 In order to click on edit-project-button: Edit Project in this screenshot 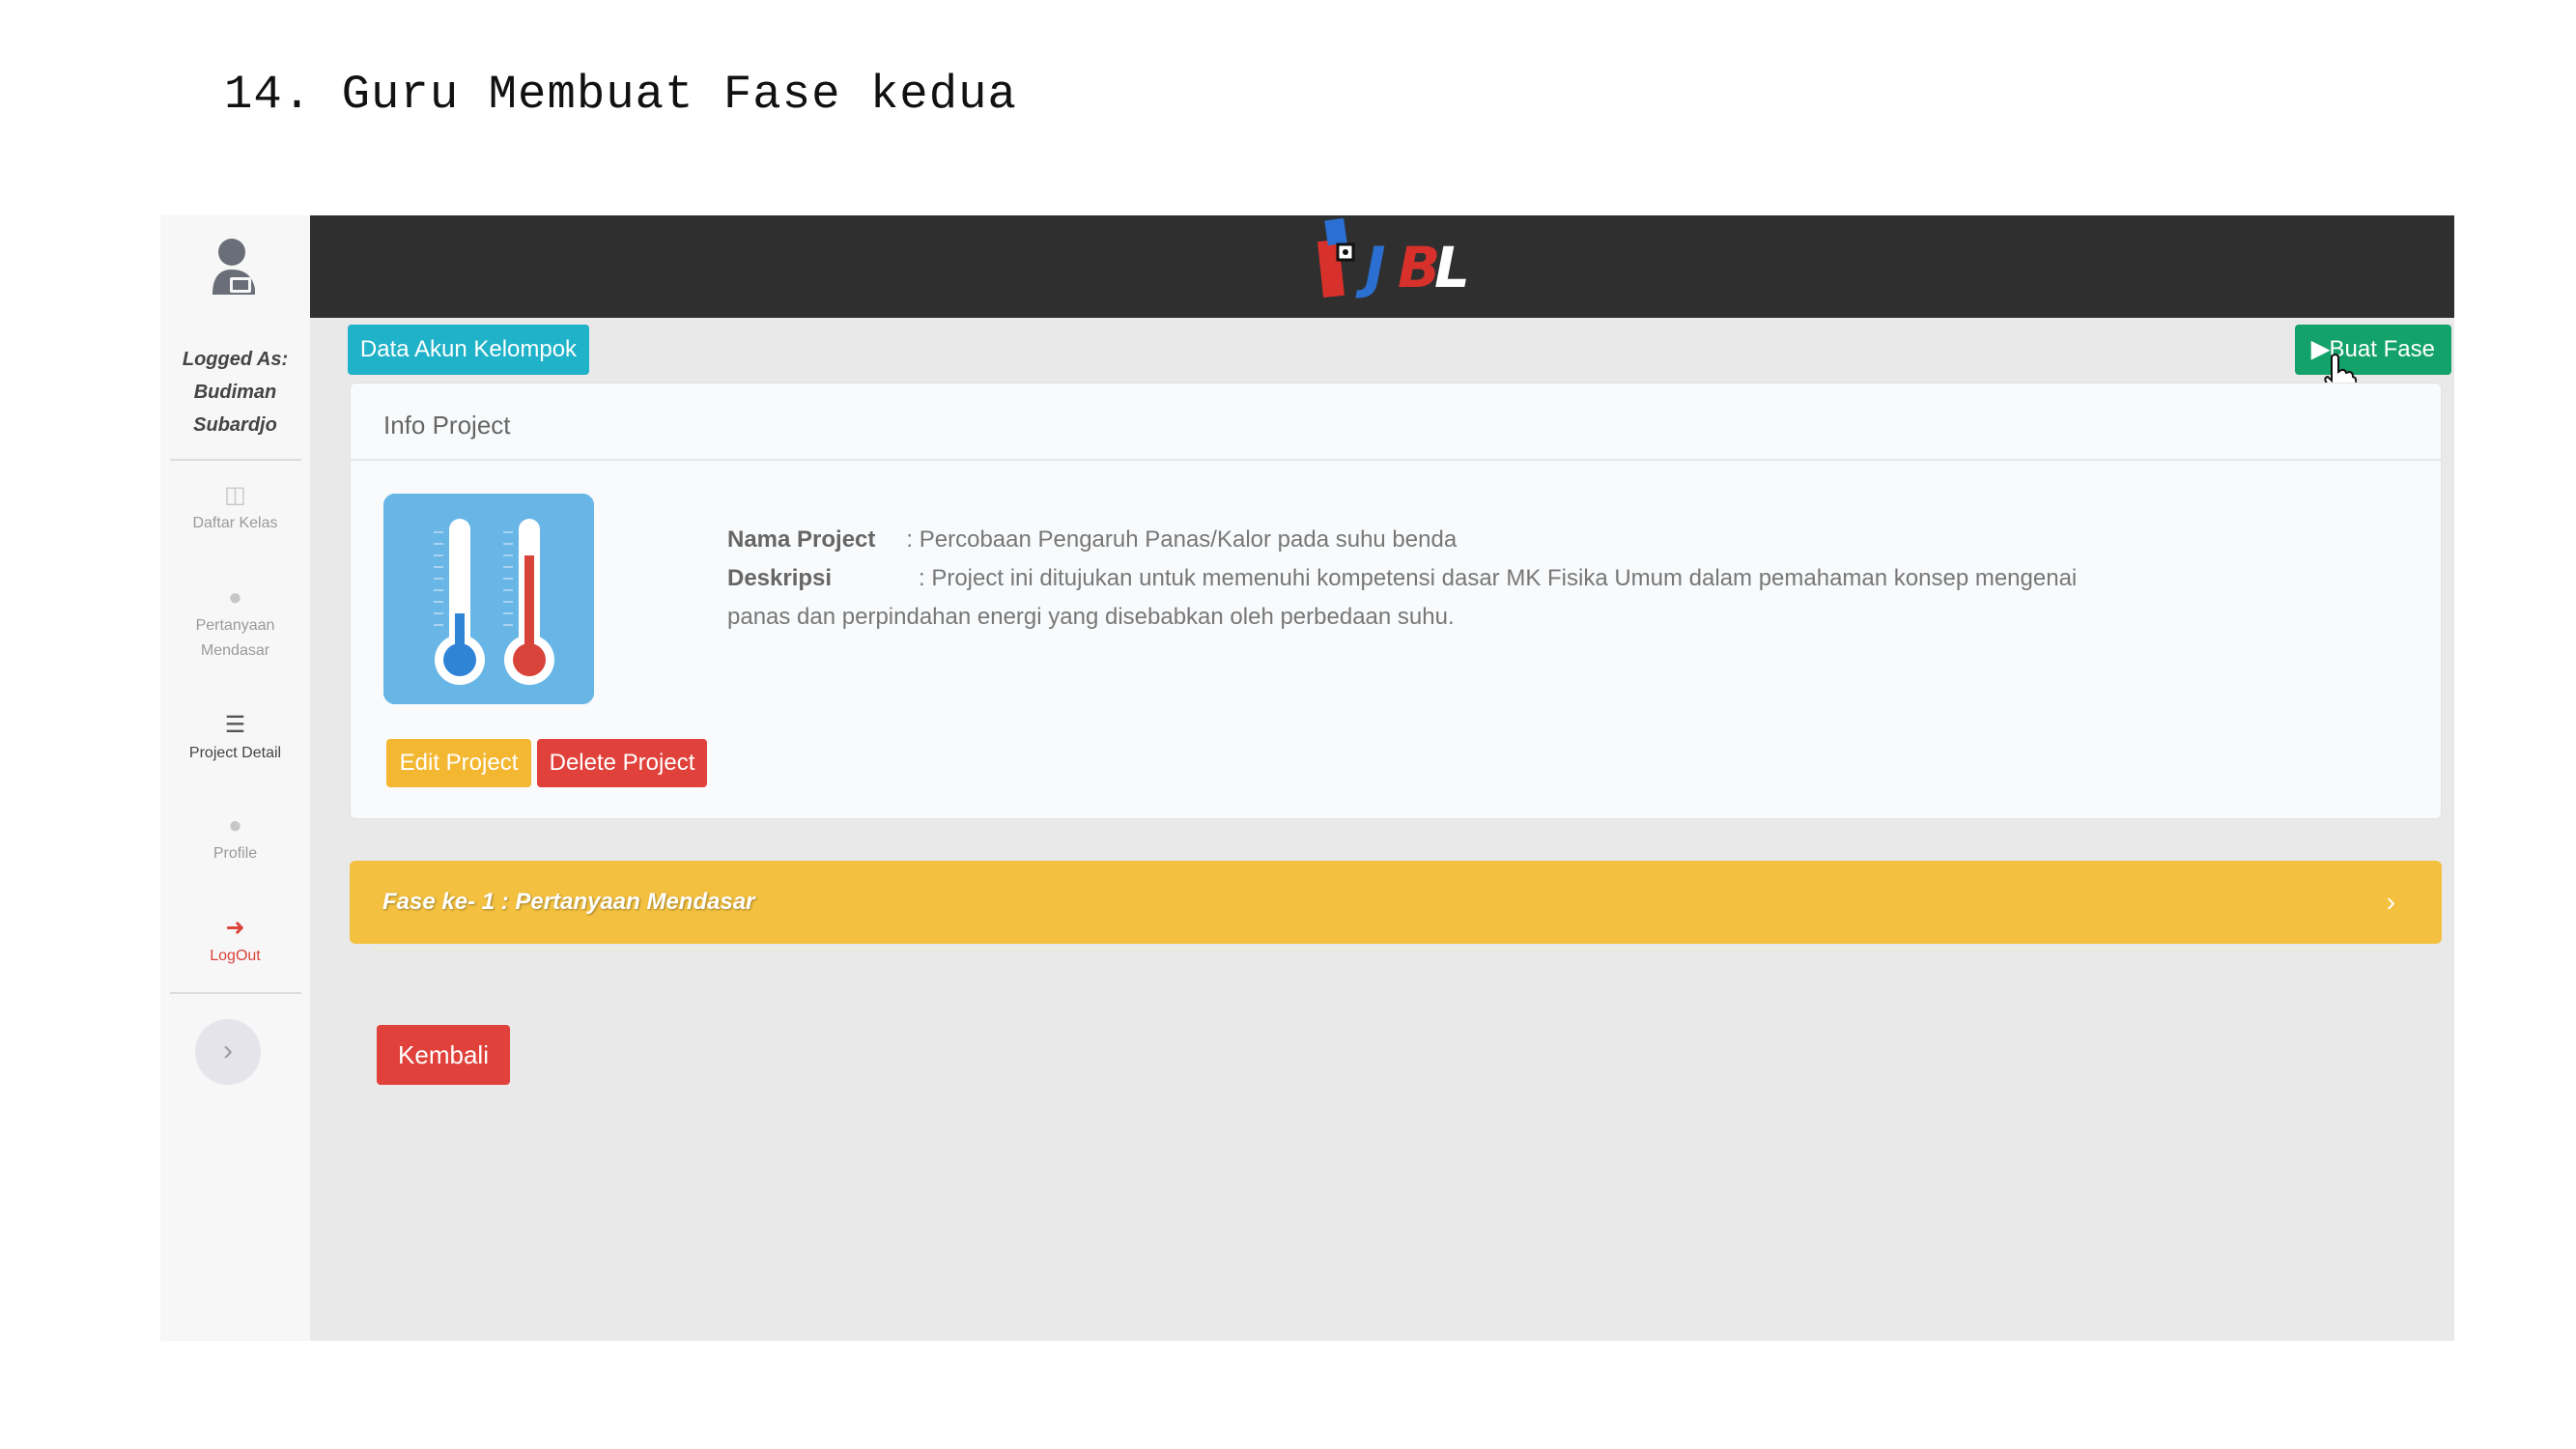, I will do `click(458, 763)`.